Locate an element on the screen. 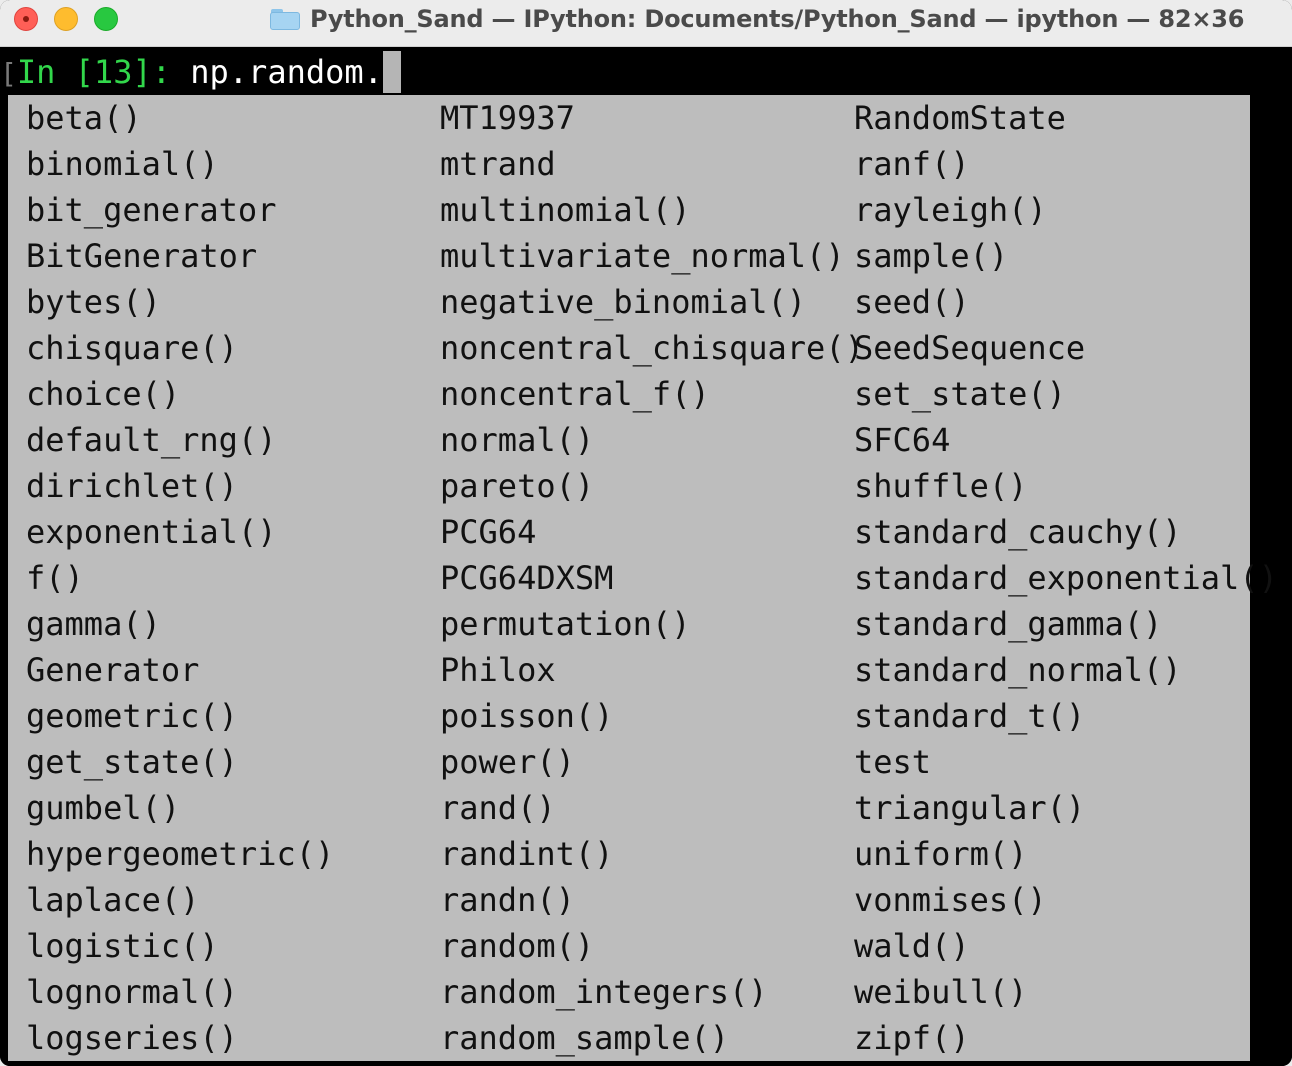  completion-item: beta() is located at coordinates (180, 118).